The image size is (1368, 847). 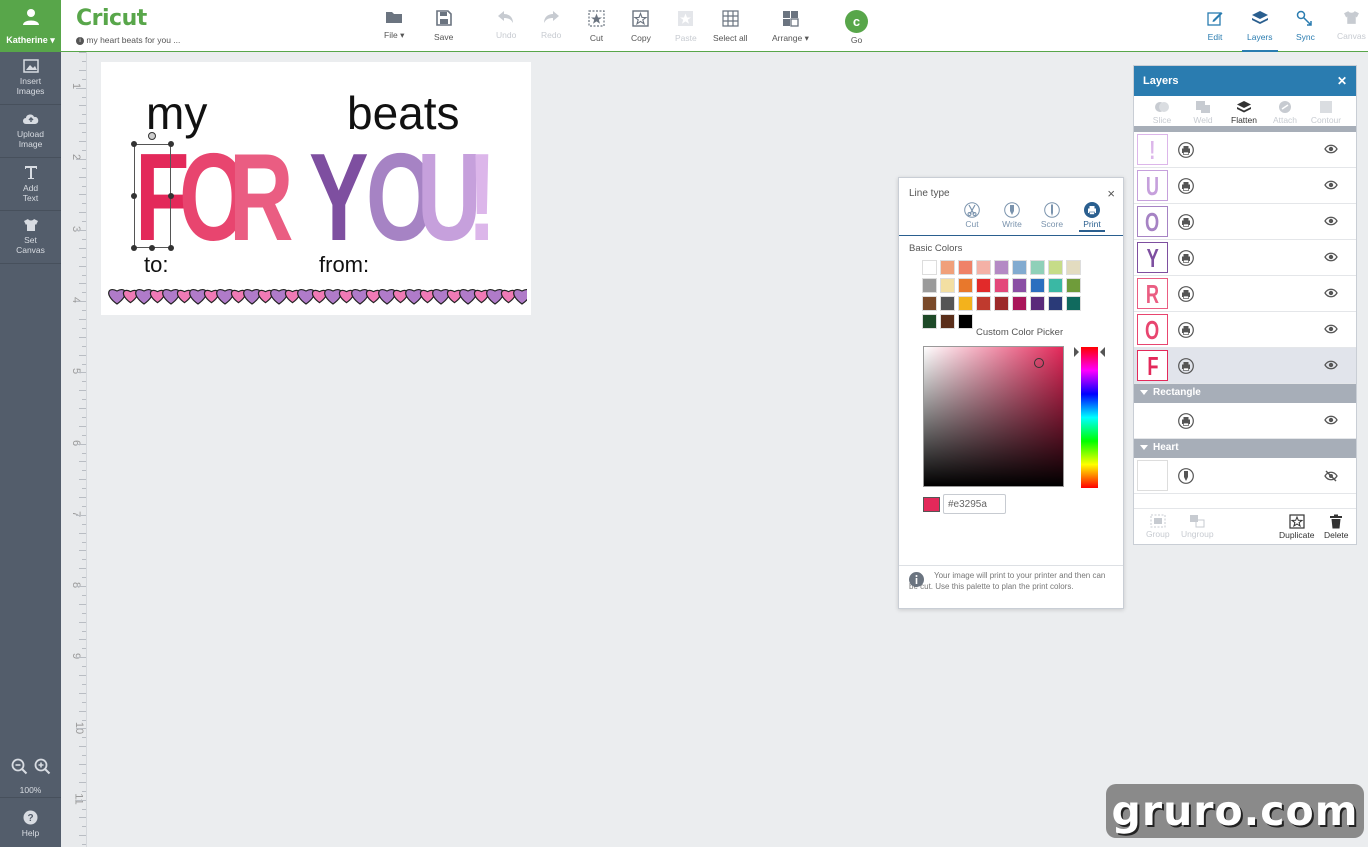 I want to click on arrange-menu-button: Arrange ▾, so click(x=790, y=27).